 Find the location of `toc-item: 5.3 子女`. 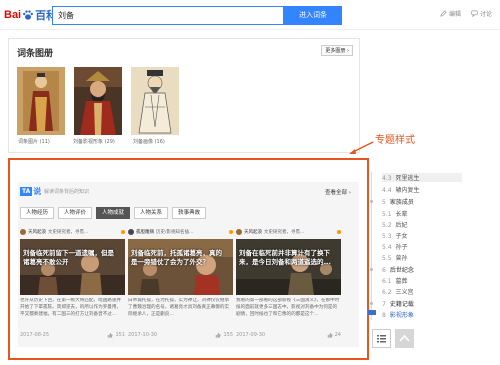

toc-item: 5.3 子女 is located at coordinates (395, 235).